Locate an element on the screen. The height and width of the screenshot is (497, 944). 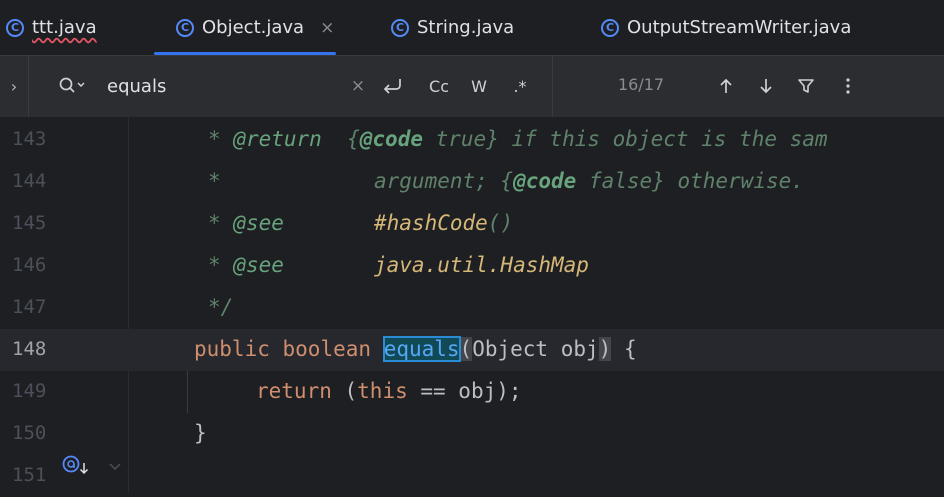
regex-button: .* is located at coordinates (520, 86).